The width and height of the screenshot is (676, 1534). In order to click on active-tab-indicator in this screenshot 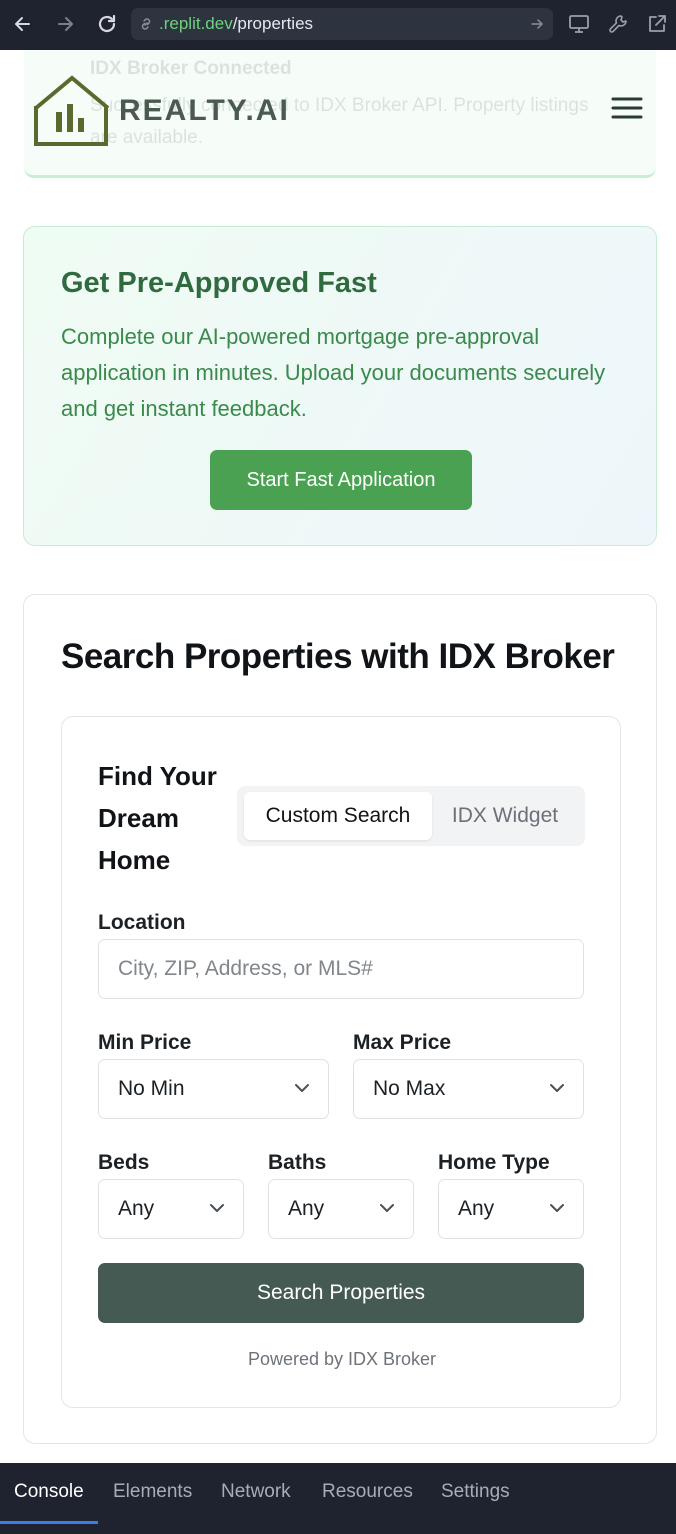, I will do `click(49, 1522)`.